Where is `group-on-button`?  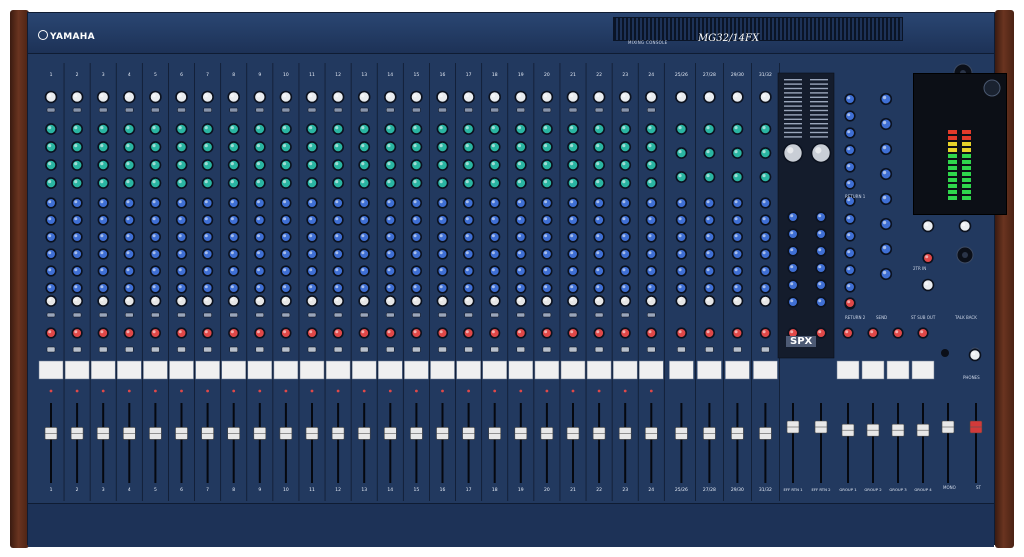
group-on-button is located at coordinates (848, 333).